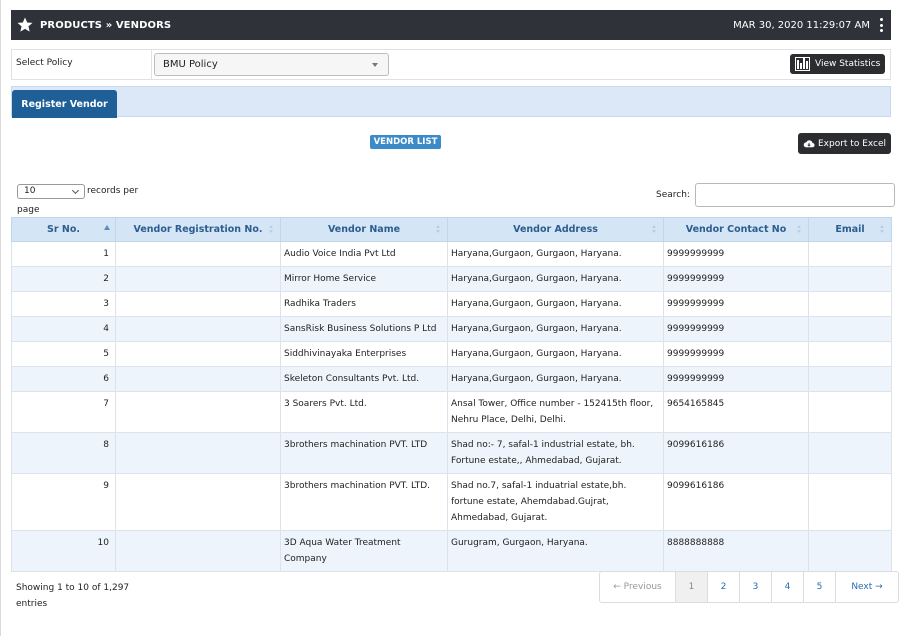  Describe the element at coordinates (63, 502) in the screenshot. I see `cell-sr-no: 9` at that location.